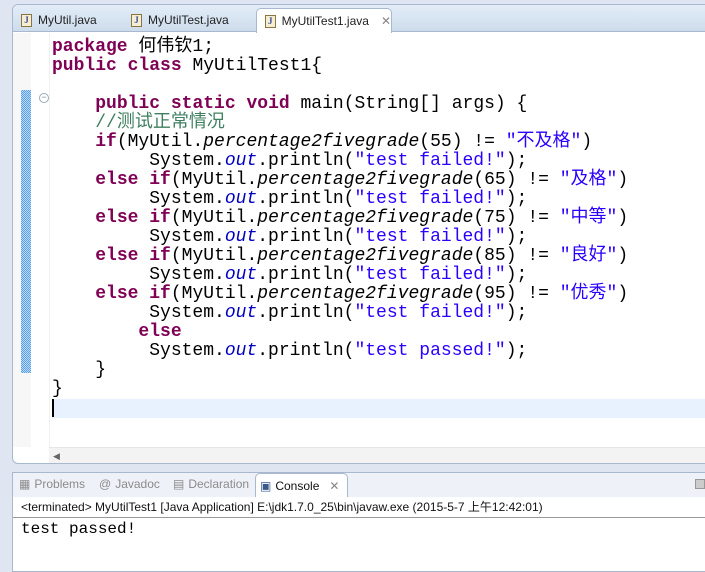  I want to click on code-token: (95) !=, so click(516, 294).